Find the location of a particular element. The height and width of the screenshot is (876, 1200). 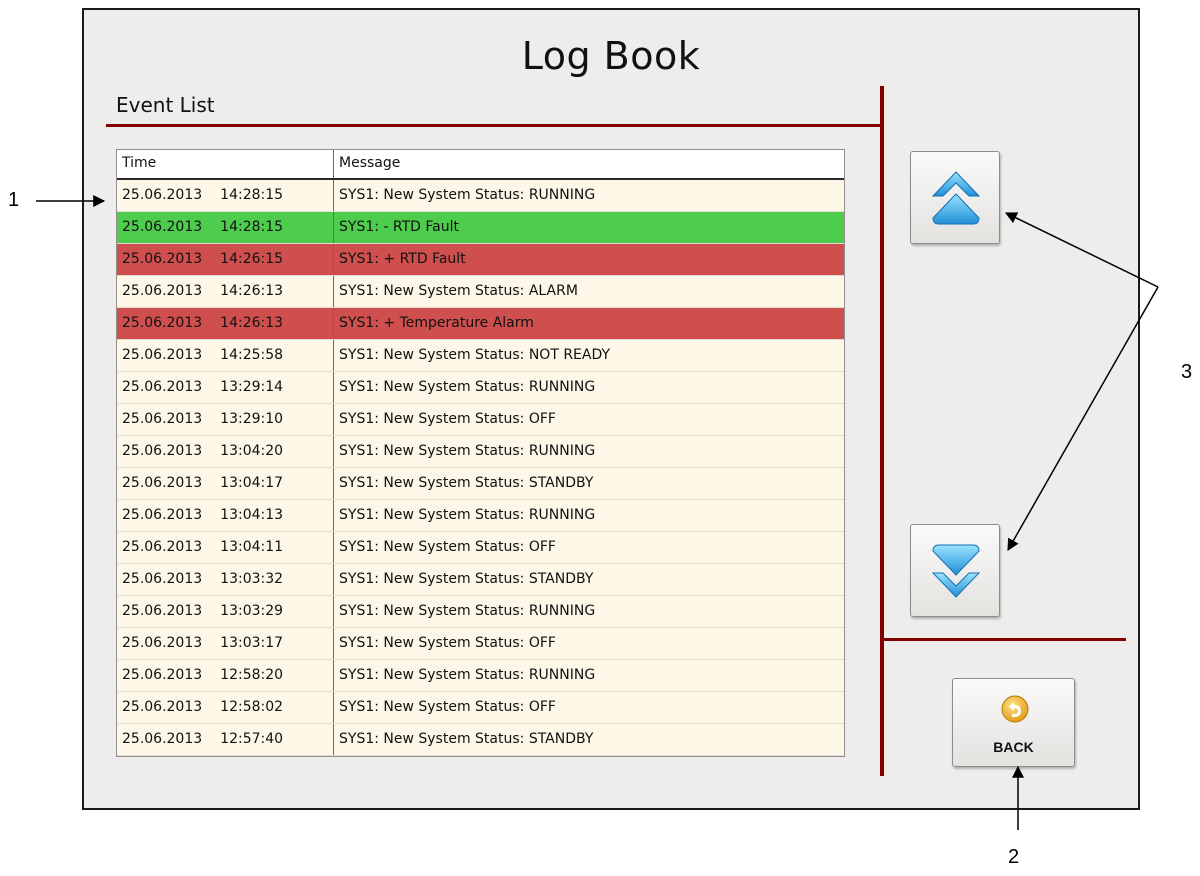

callout-label-3: 3 is located at coordinates (1187, 372).